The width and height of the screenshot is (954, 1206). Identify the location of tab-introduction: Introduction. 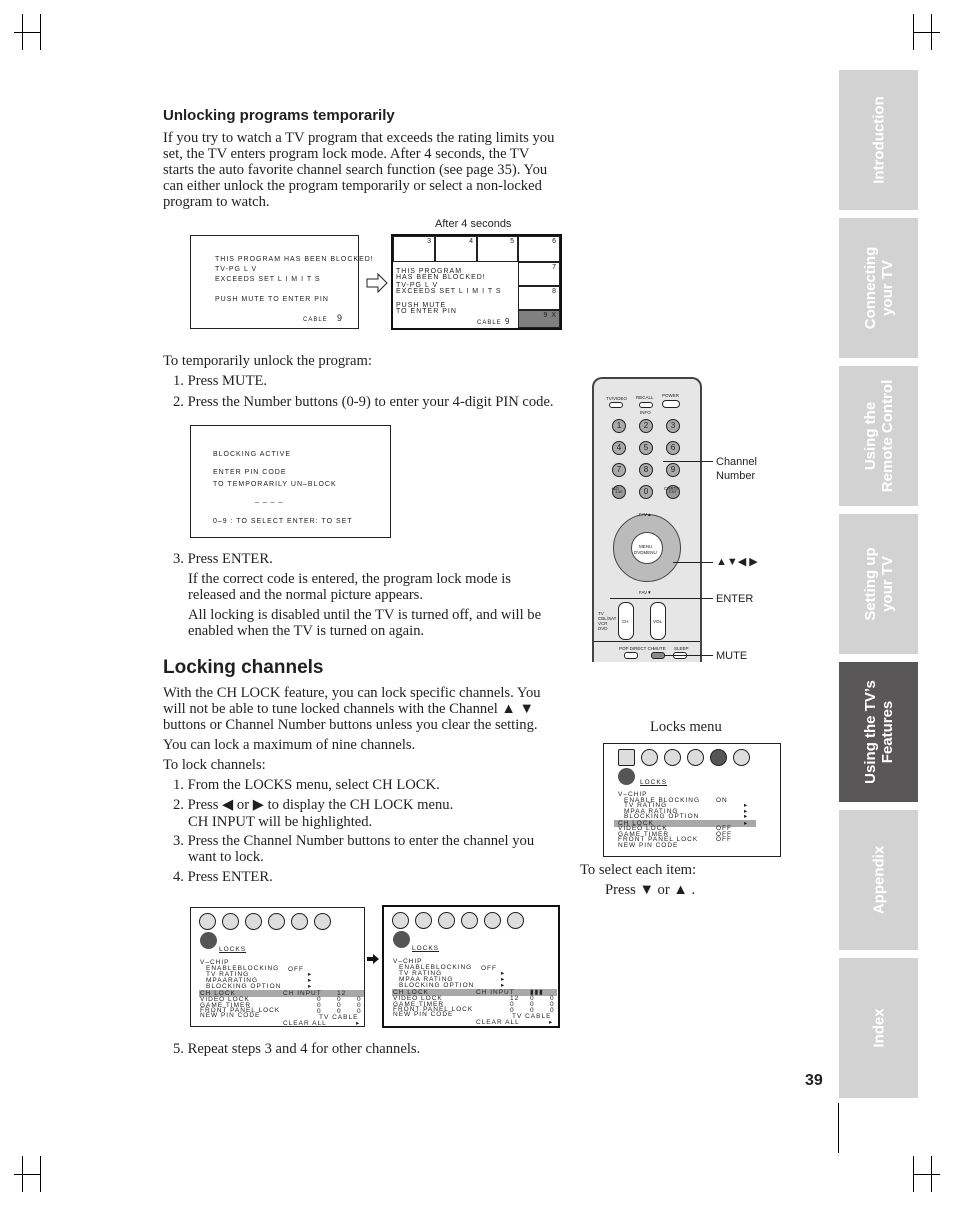
(878, 140).